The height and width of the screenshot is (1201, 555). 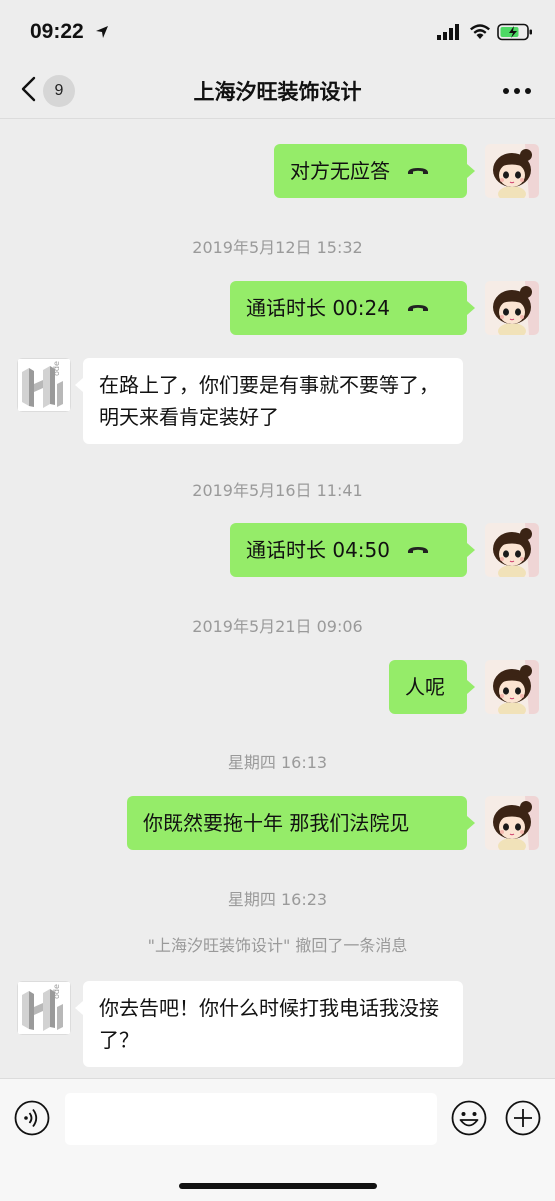 What do you see at coordinates (318, 550) in the screenshot?
I see `message-text: 通话时长 04:50` at bounding box center [318, 550].